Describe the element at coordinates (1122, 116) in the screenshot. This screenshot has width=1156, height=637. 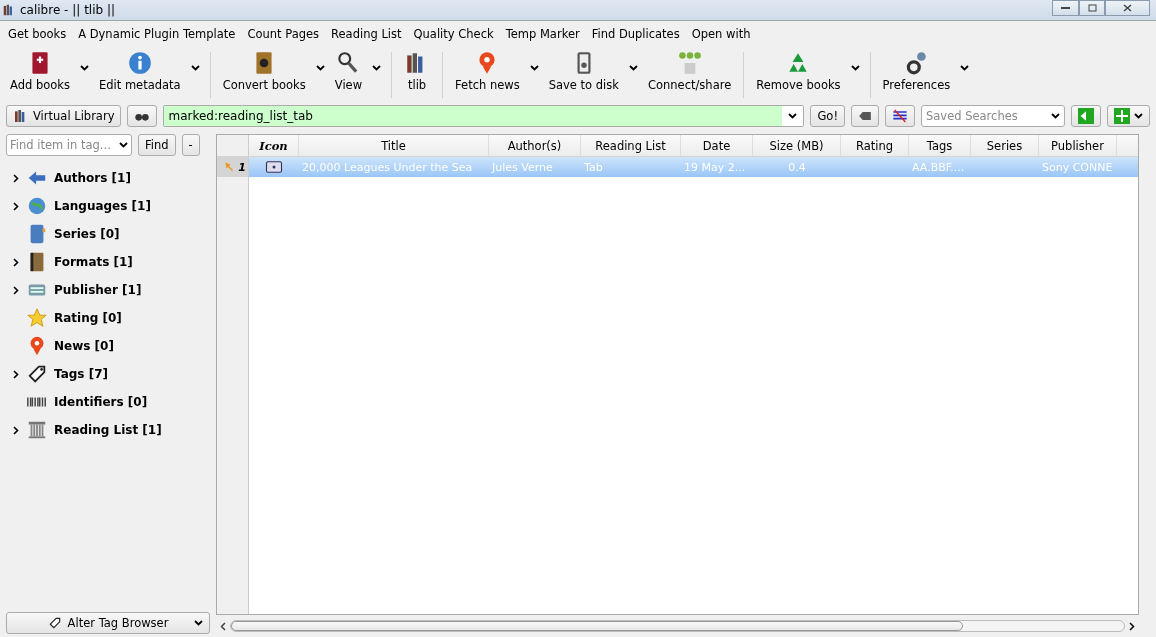
I see `plus-icon` at that location.